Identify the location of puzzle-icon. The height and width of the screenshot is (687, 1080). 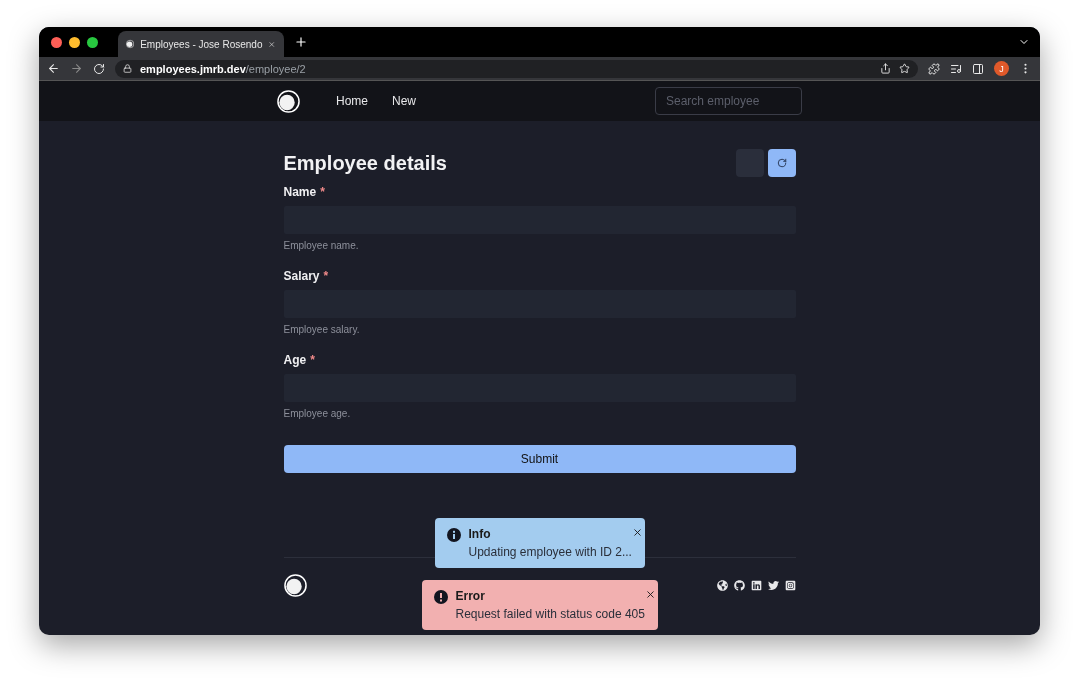
(934, 68).